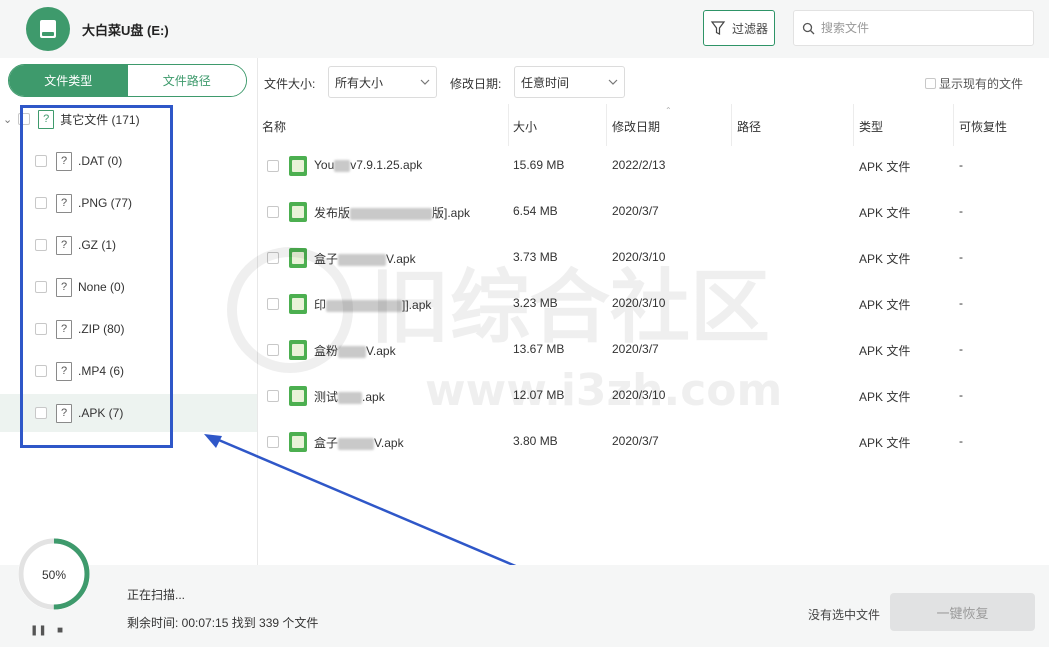  What do you see at coordinates (636, 126) in the screenshot?
I see `column-header-modified: 修改日期` at bounding box center [636, 126].